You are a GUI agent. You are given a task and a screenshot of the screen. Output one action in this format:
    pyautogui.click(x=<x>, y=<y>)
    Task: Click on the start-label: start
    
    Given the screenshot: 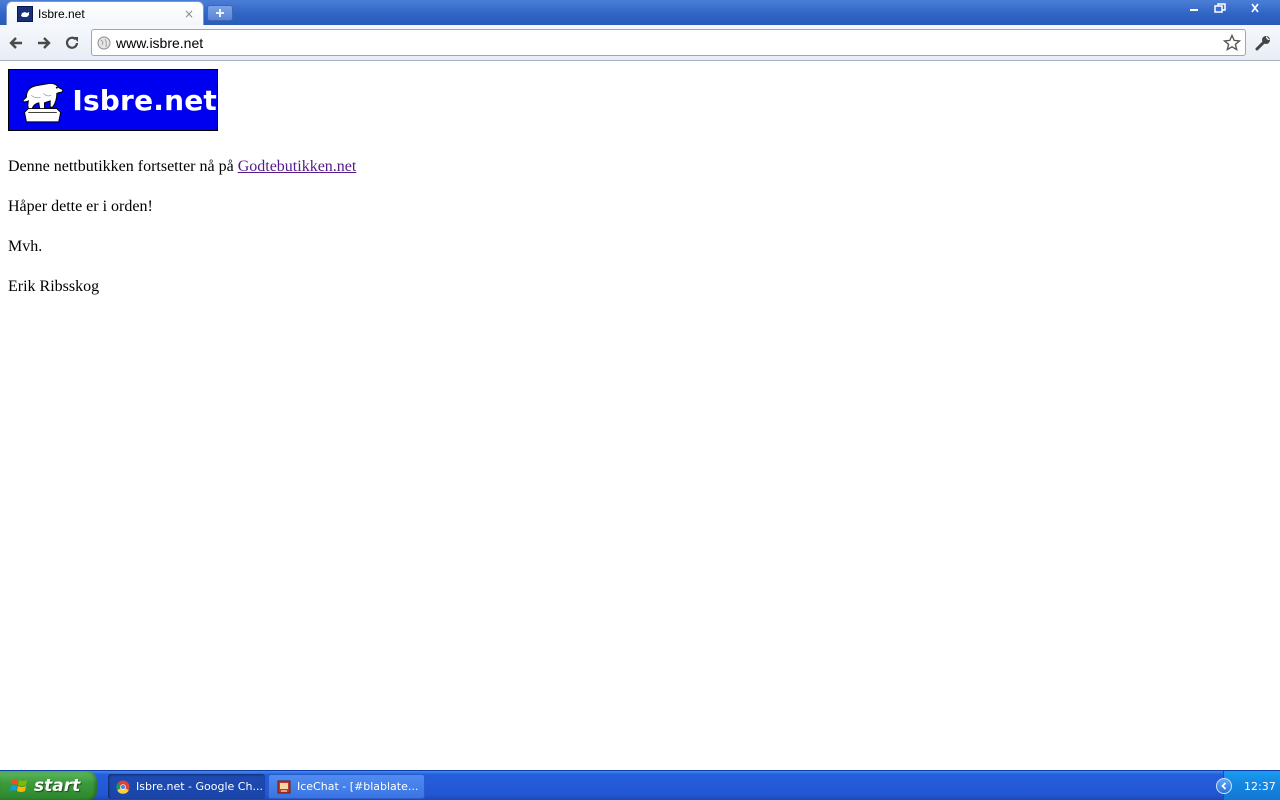 What is the action you would take?
    pyautogui.click(x=57, y=786)
    